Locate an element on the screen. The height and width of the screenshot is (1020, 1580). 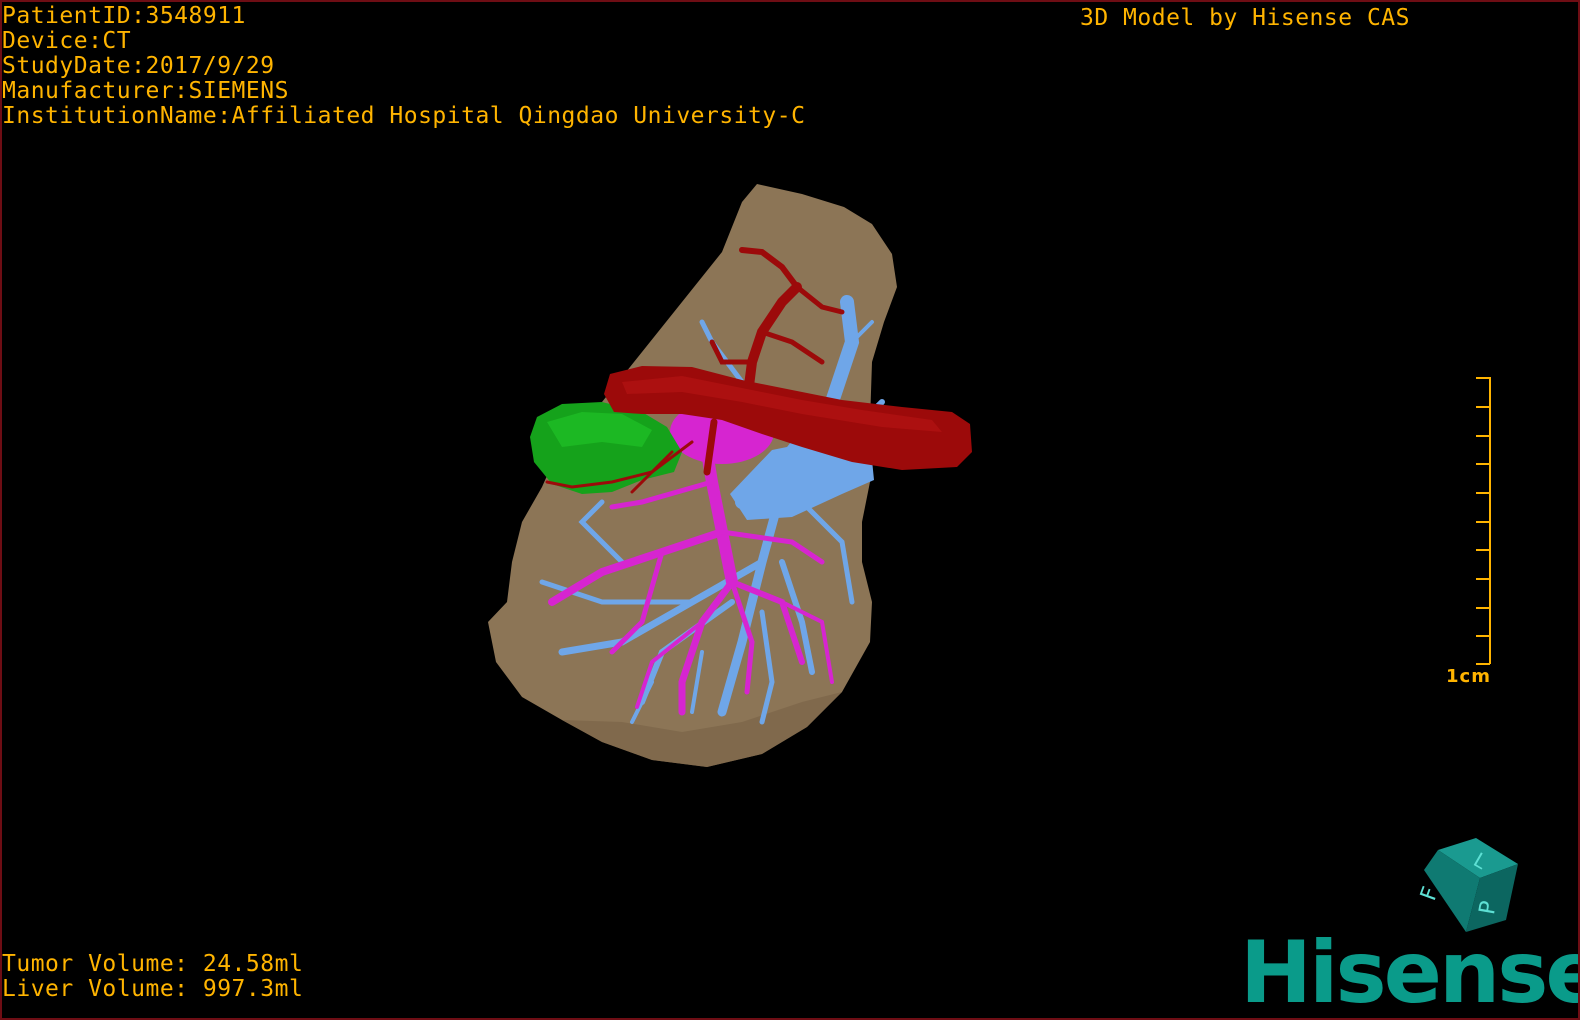
brand-logo: Hisense is located at coordinates (1410, 971).